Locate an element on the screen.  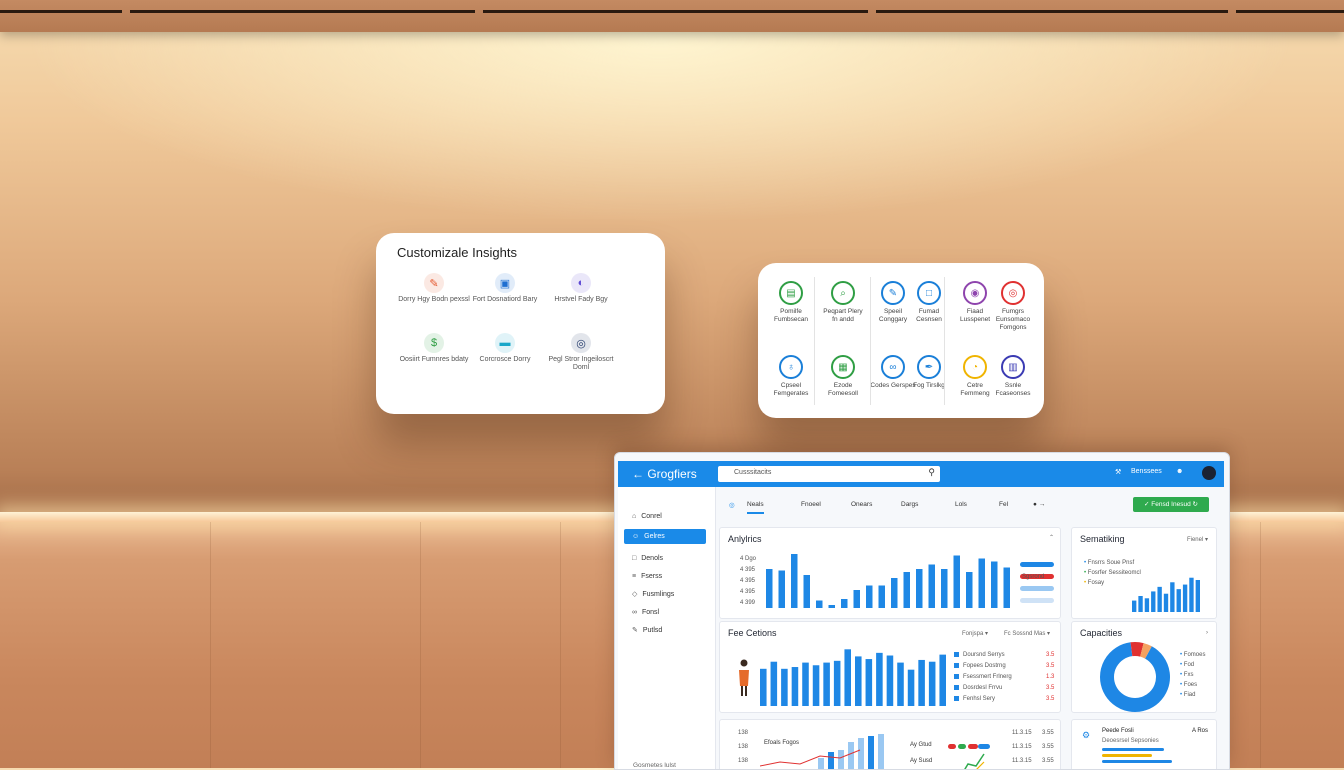
settings-icon: ⚙ is located at coordinates (1086, 735).